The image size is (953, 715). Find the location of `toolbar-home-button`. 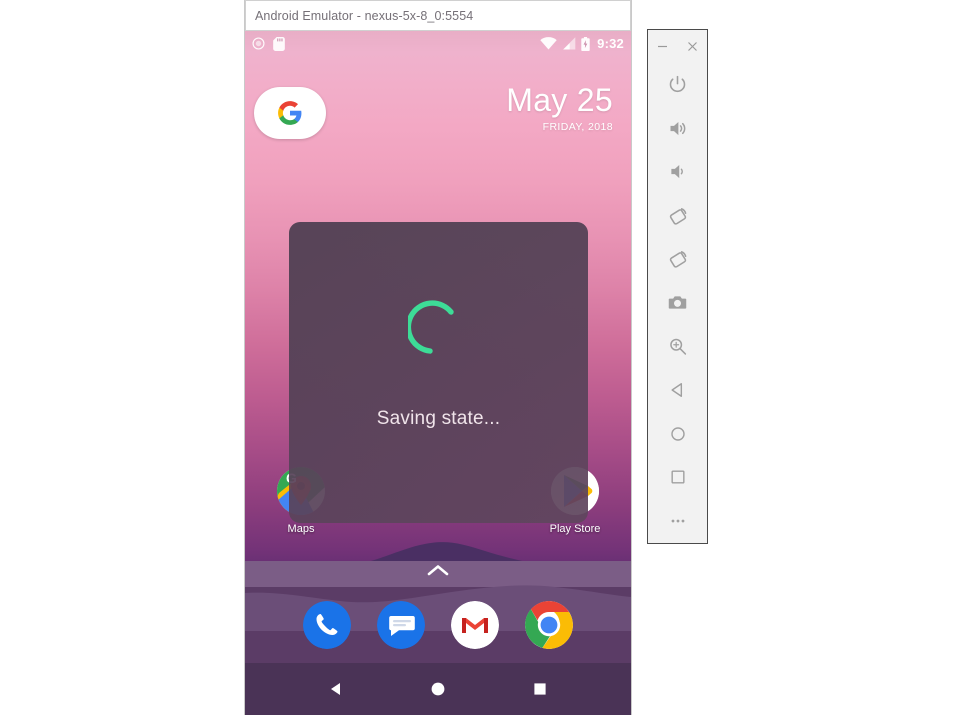

toolbar-home-button is located at coordinates (678, 434).